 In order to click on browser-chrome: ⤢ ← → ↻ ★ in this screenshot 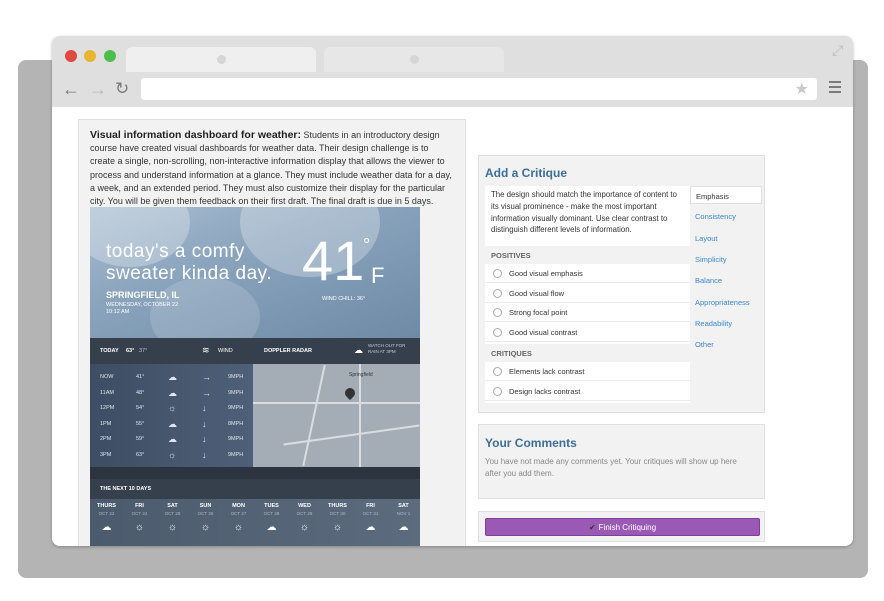, I will do `click(452, 71)`.